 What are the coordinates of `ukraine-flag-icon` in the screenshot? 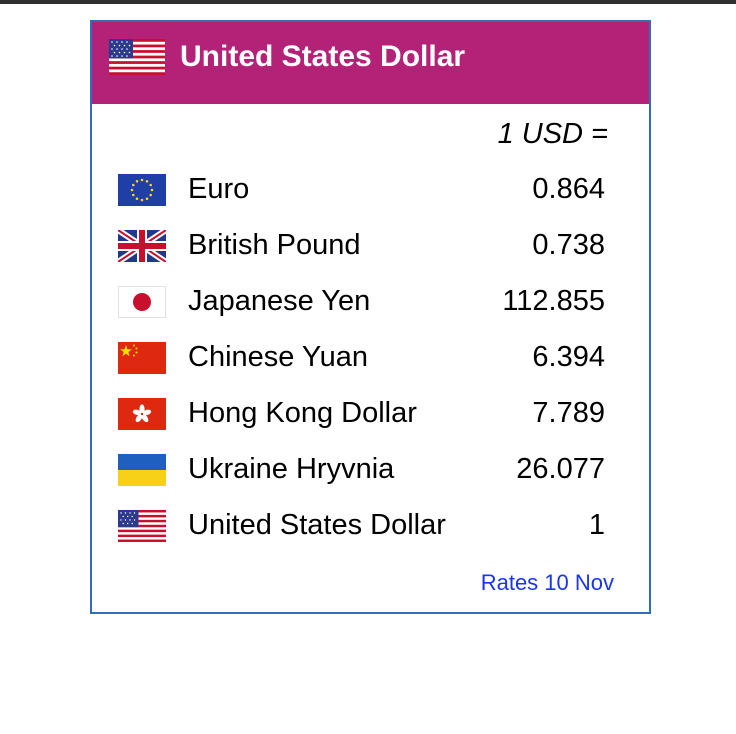 It's located at (142, 470).